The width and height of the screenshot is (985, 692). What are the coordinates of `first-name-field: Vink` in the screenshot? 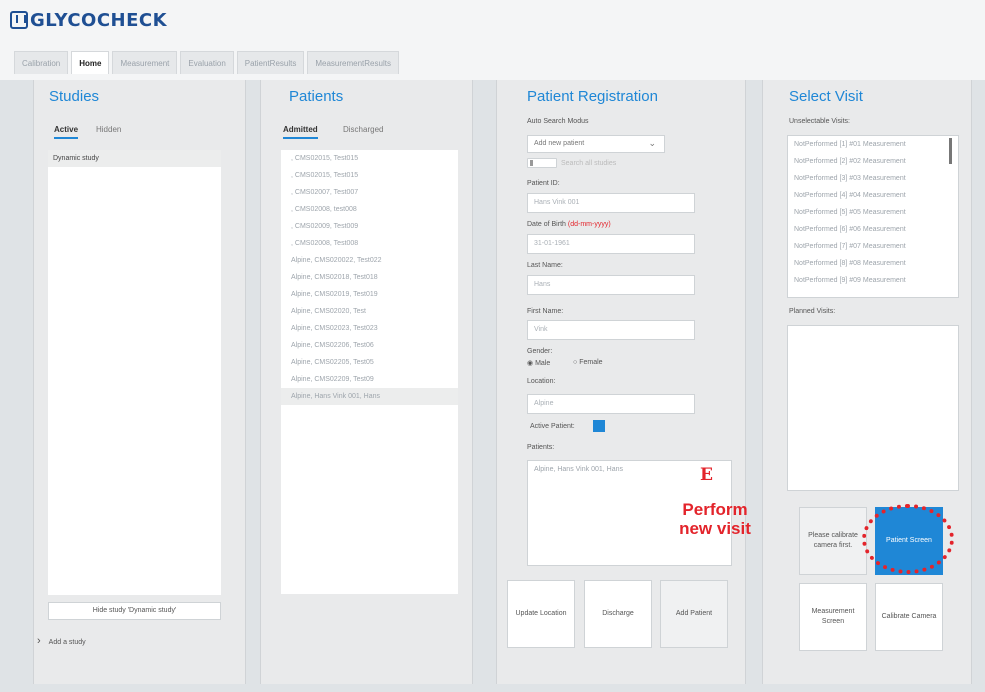 It's located at (611, 330).